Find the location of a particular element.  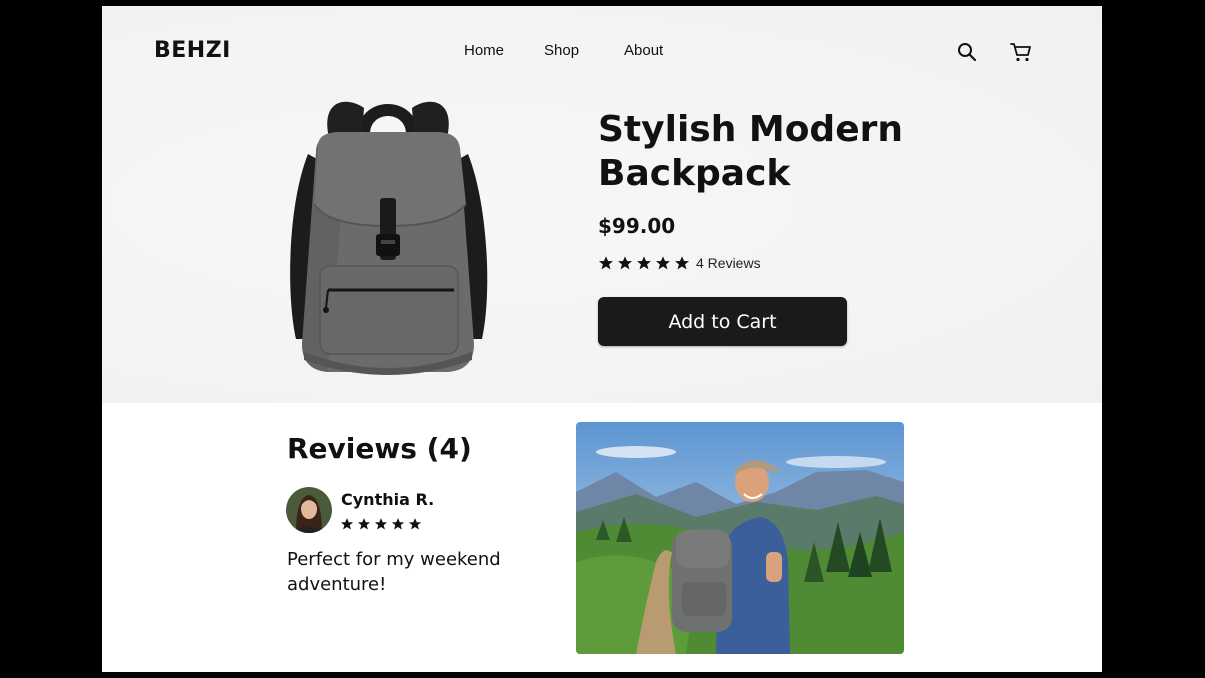

add-to-cart-button: Add to Cart is located at coordinates (722, 321).